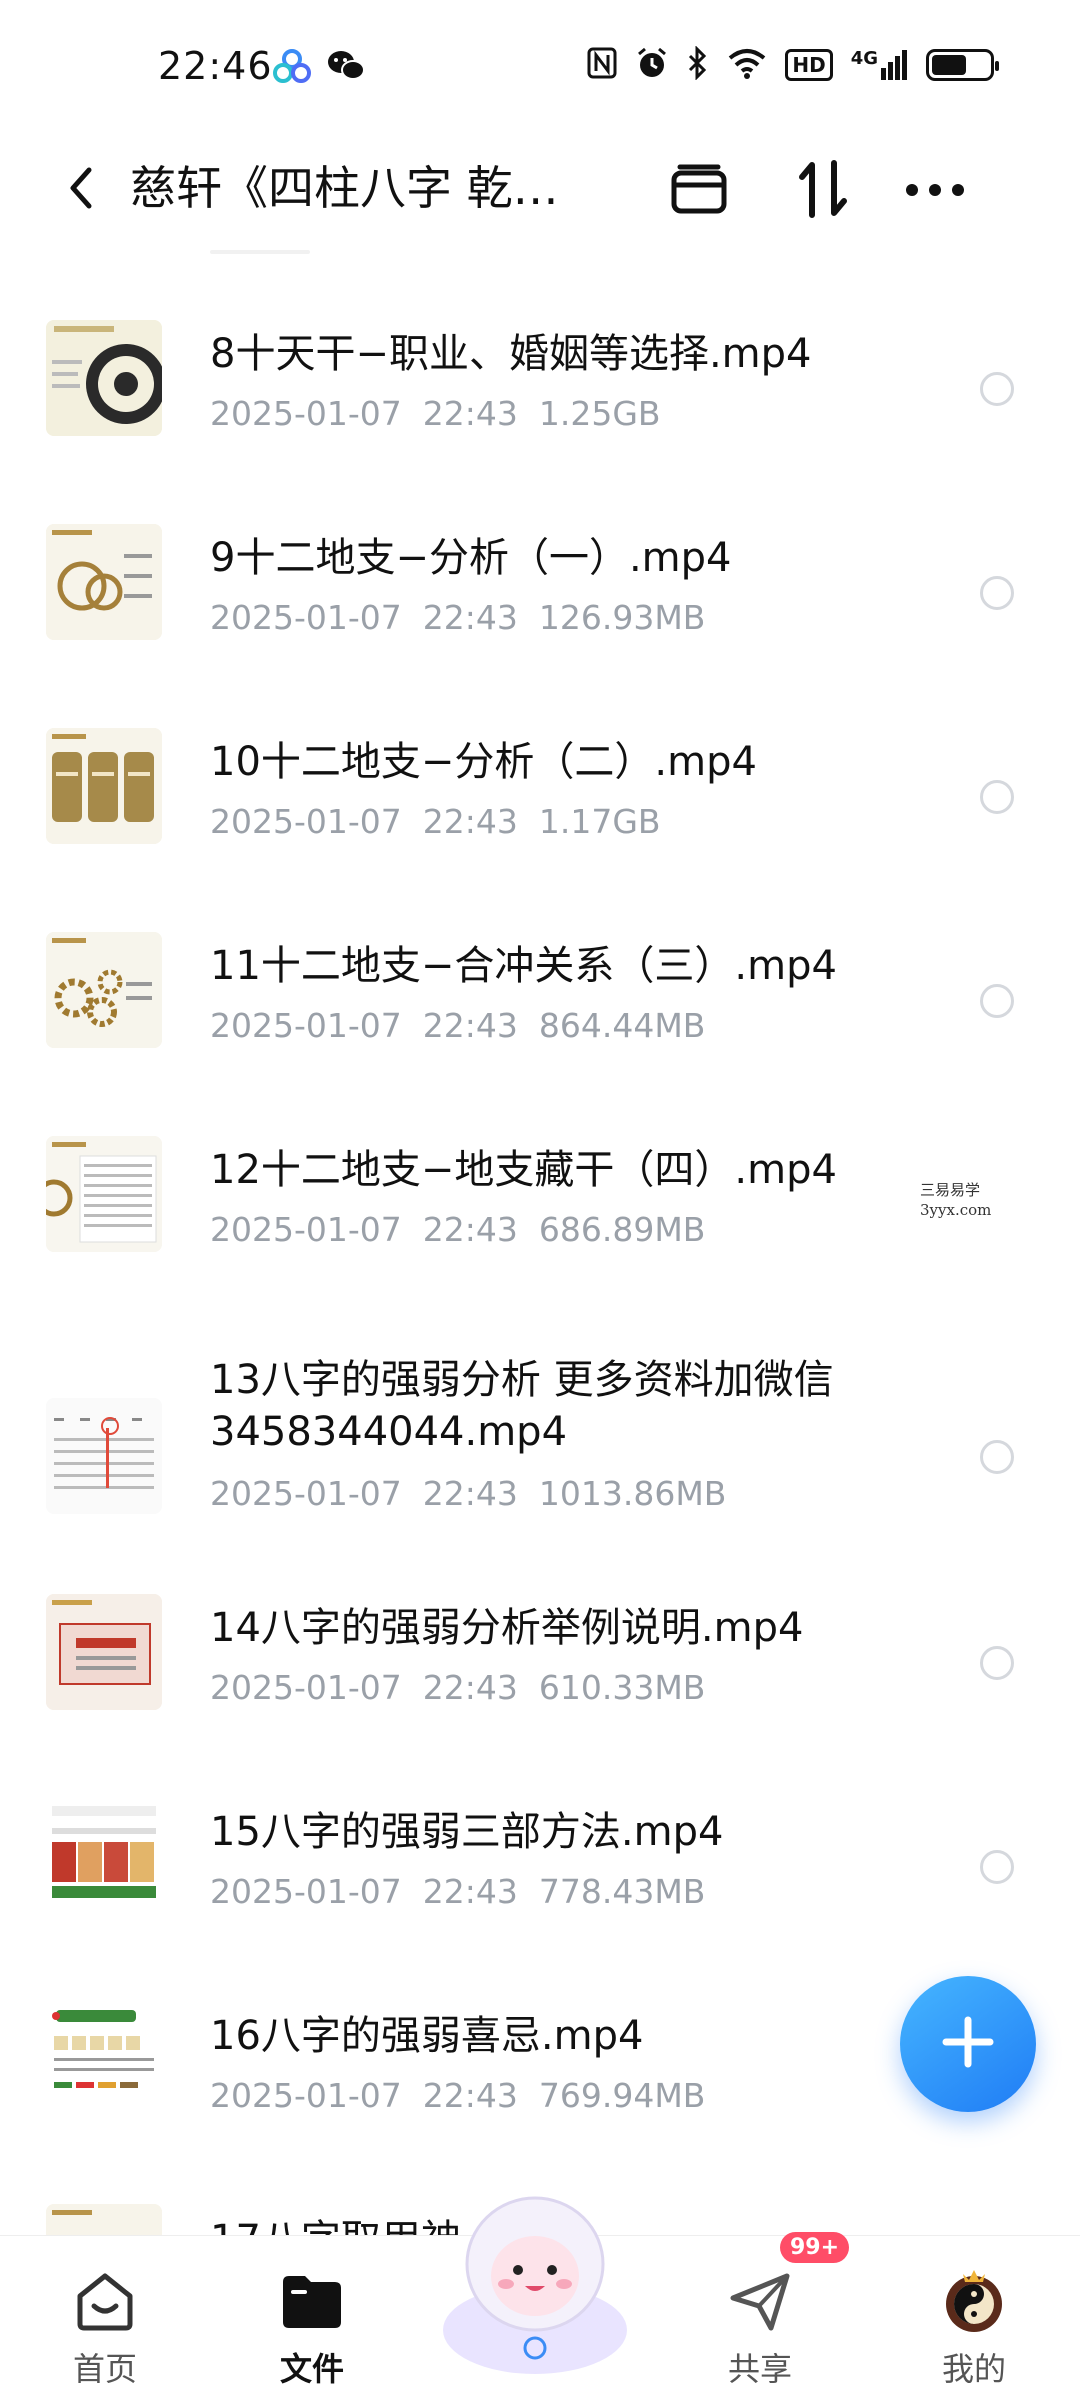 The image size is (1080, 2400). What do you see at coordinates (622, 1891) in the screenshot?
I see `file-size: 778.43MB` at bounding box center [622, 1891].